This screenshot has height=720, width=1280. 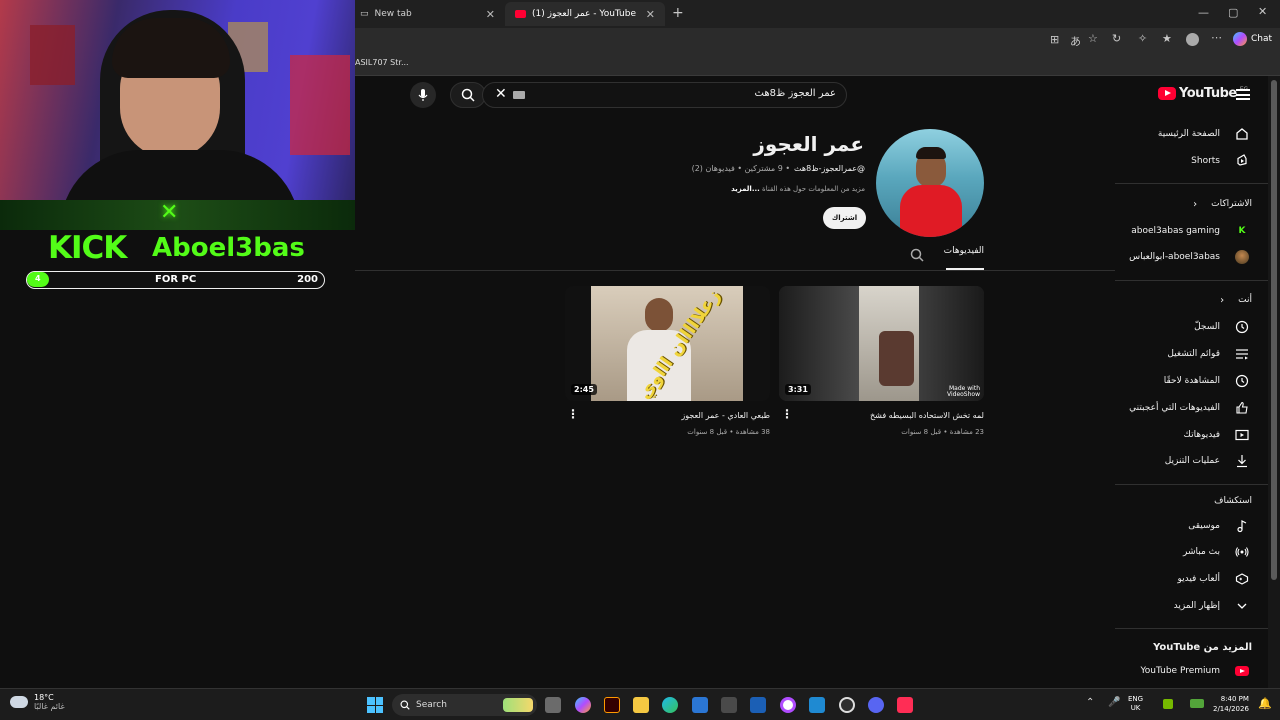 What do you see at coordinates (795, 93) in the screenshot?
I see `search-query: عمر العجوز ظ8هث` at bounding box center [795, 93].